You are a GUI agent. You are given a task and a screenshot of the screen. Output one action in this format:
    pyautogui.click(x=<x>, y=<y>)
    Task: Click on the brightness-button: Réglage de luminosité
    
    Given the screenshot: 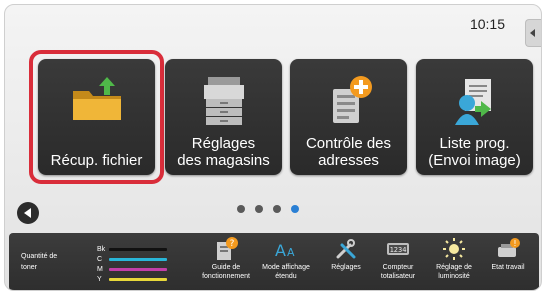 What is the action you would take?
    pyautogui.click(x=454, y=262)
    